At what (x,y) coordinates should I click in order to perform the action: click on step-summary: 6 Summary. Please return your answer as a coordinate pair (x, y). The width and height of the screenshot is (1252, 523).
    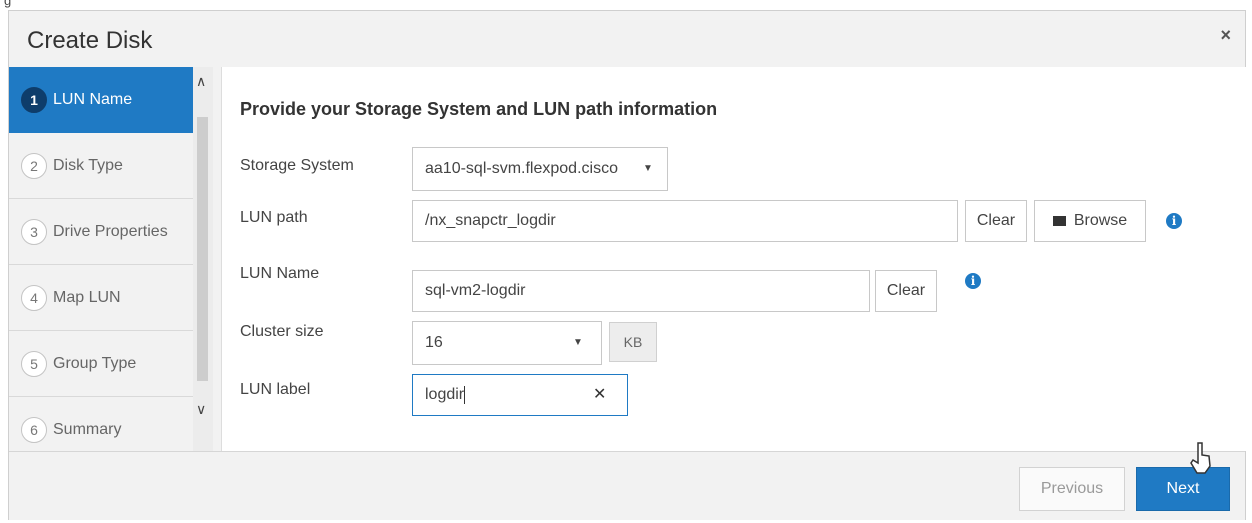
    Looking at the image, I should click on (101, 424).